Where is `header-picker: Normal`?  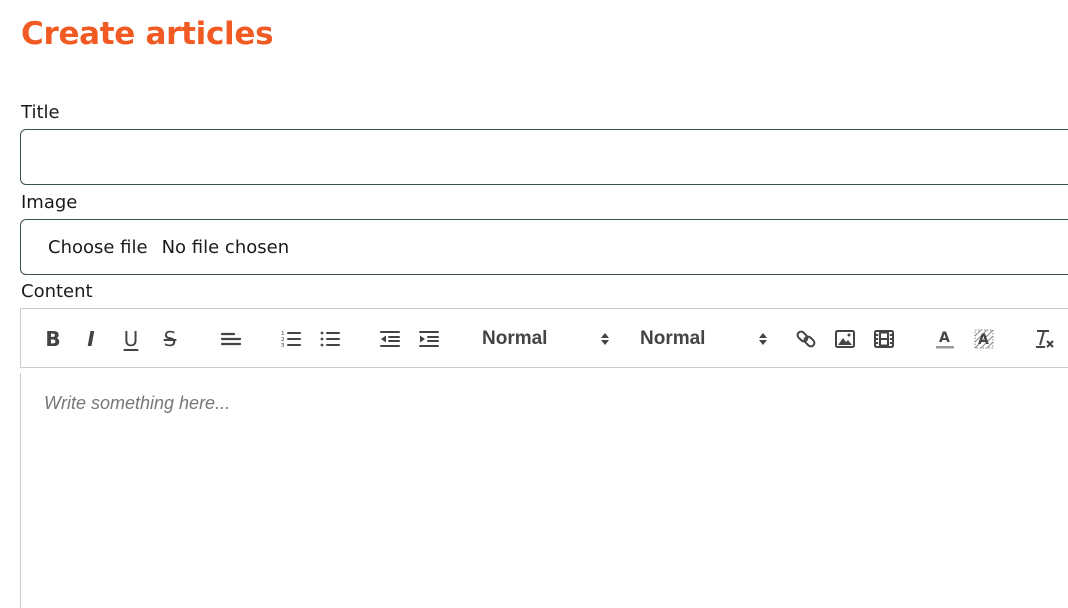 header-picker: Normal is located at coordinates (546, 339).